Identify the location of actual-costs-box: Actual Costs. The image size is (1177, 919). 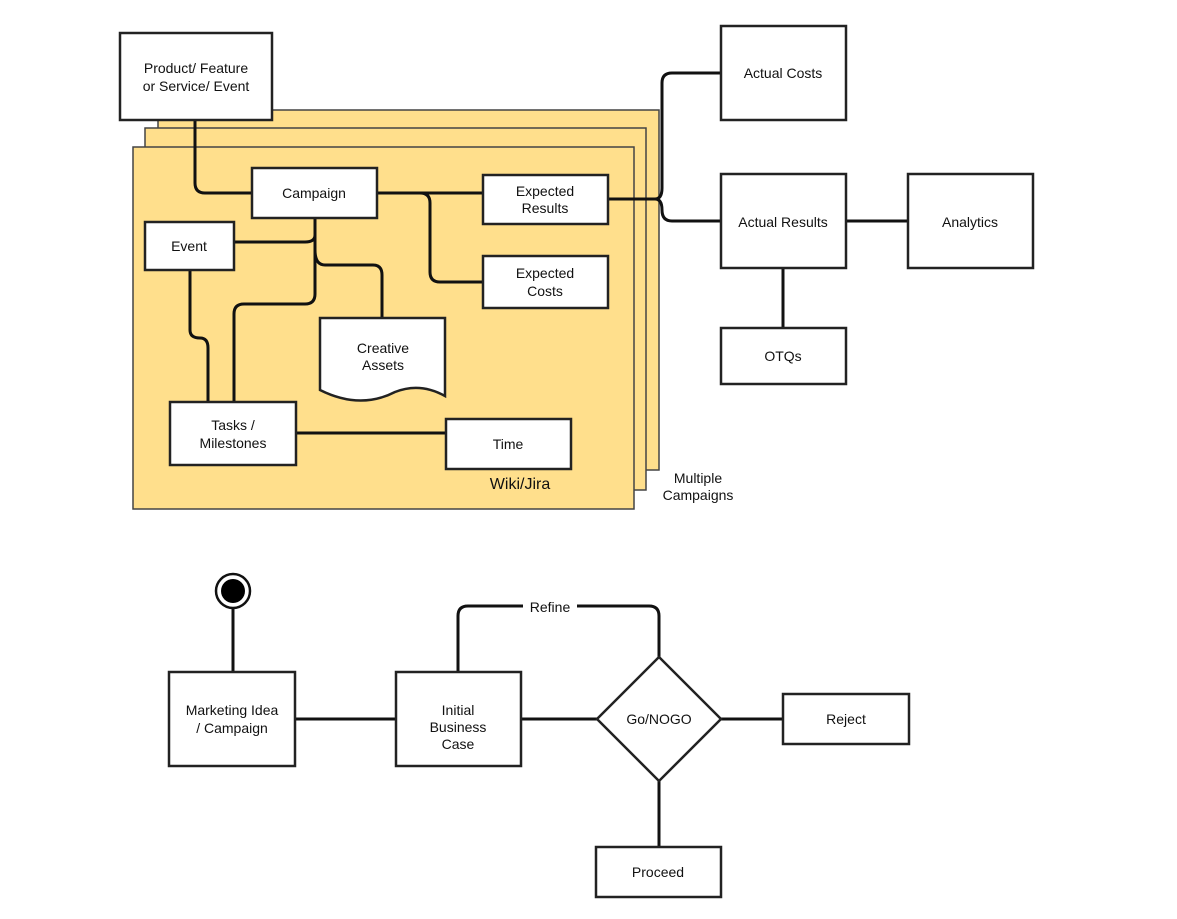
(783, 73).